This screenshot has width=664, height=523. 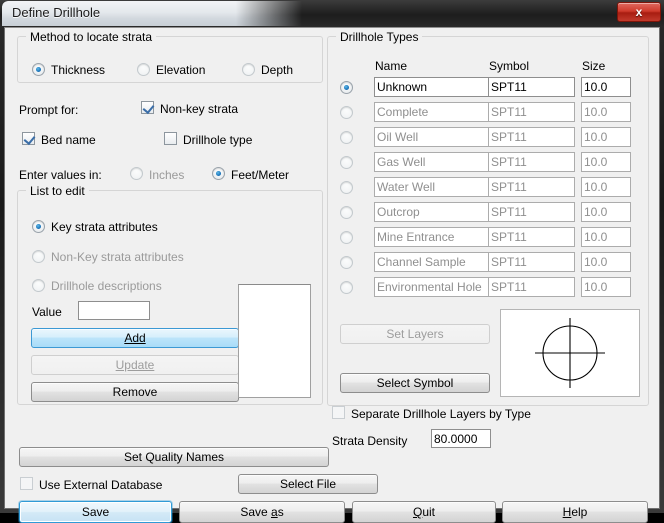 I want to click on set-quality-names-button: Set Quality Names, so click(x=174, y=457).